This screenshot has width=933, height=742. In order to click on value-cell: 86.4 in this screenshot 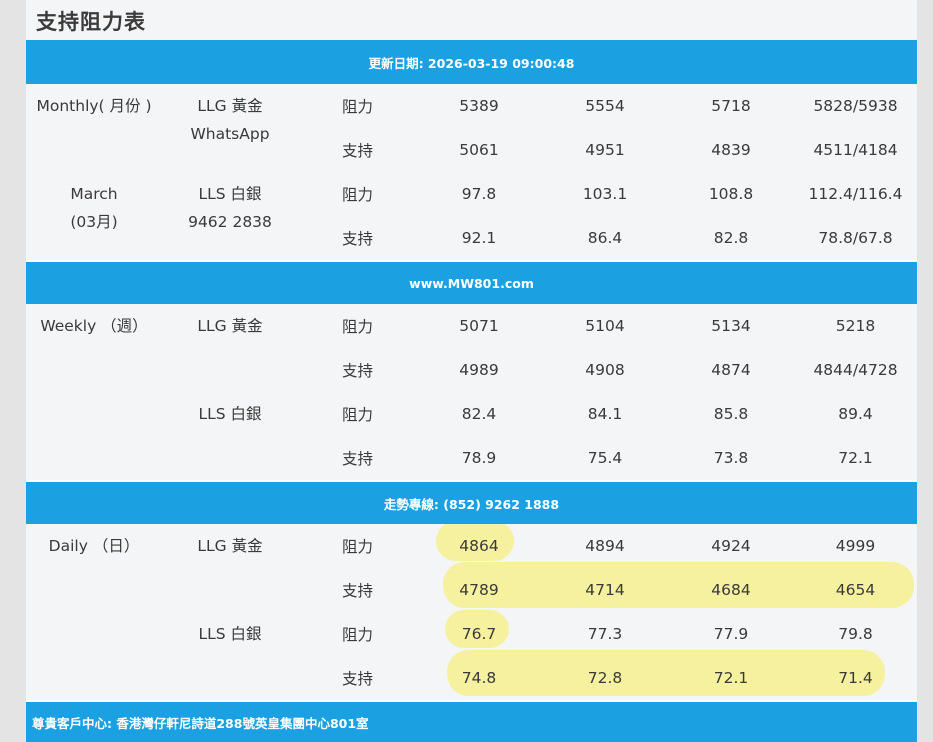, I will do `click(605, 238)`.